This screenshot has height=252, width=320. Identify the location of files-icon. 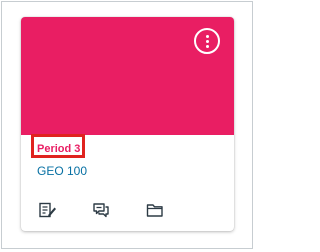
(155, 210).